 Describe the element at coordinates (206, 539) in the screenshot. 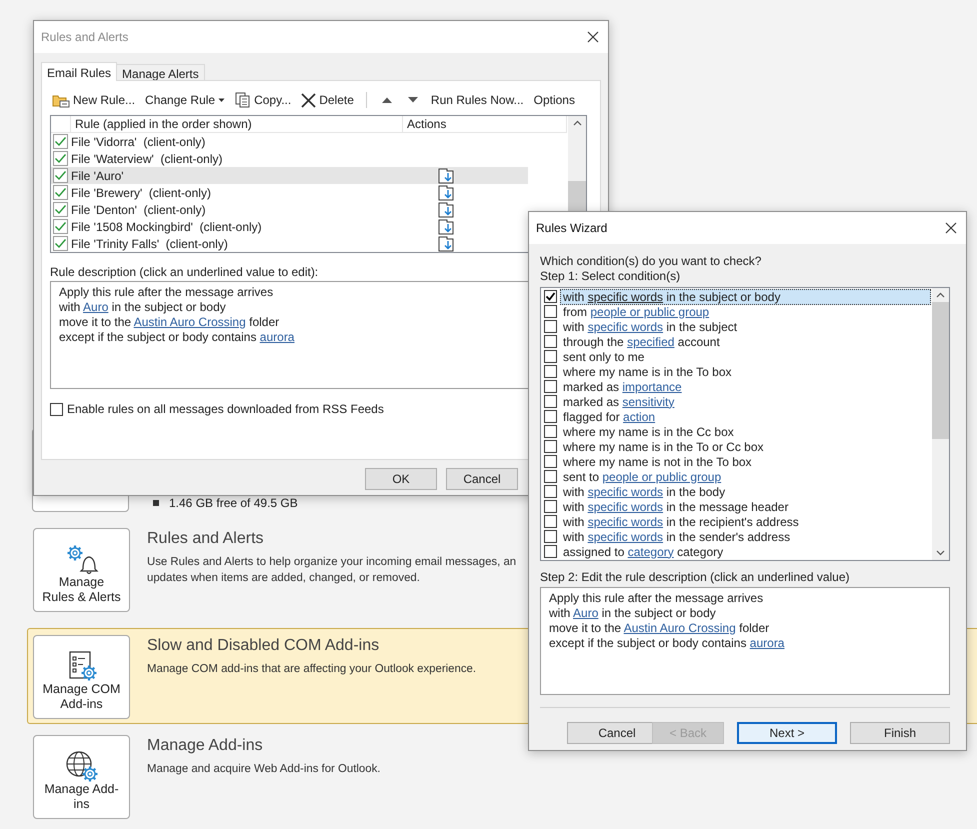

I see `section-title: Rules and Alerts` at that location.